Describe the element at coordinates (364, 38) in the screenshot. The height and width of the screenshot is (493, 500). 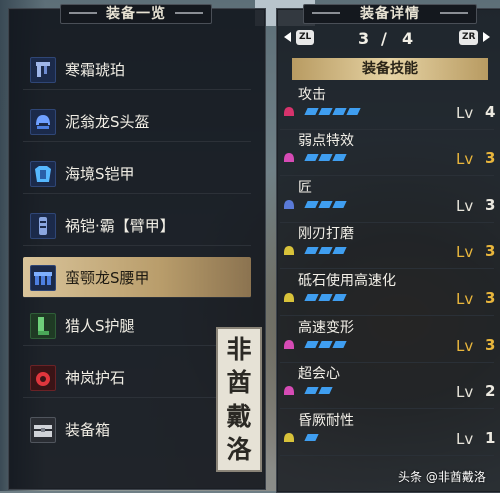
I see `page-current: 3` at that location.